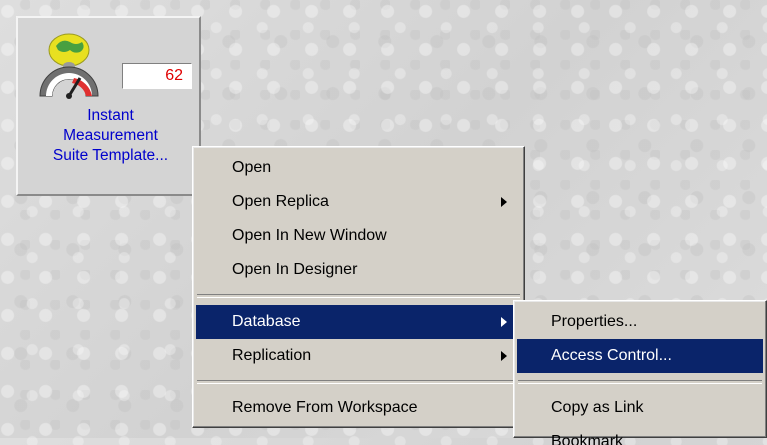 The height and width of the screenshot is (445, 767). Describe the element at coordinates (358, 270) in the screenshot. I see `menu-item-open-in-designer: Open In Designer` at that location.